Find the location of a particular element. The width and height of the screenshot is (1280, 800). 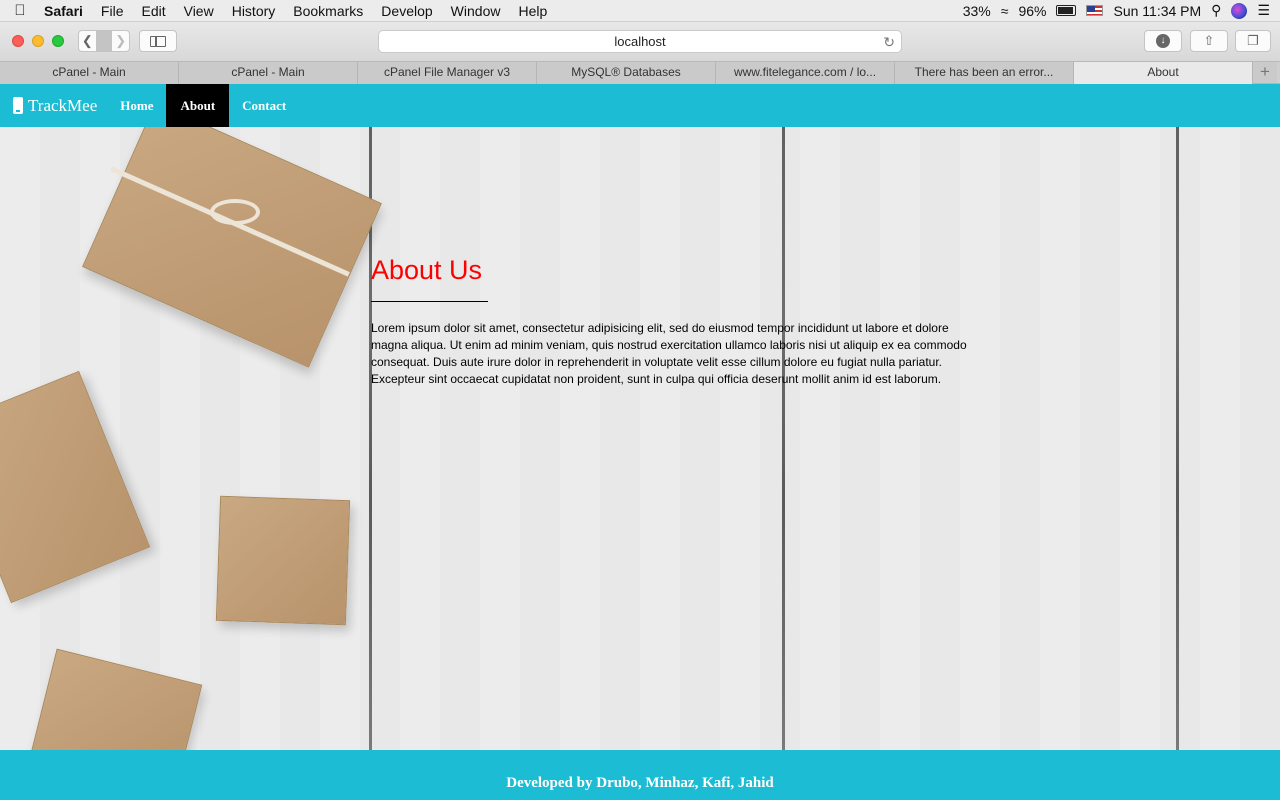

menu-history: History is located at coordinates (254, 11).